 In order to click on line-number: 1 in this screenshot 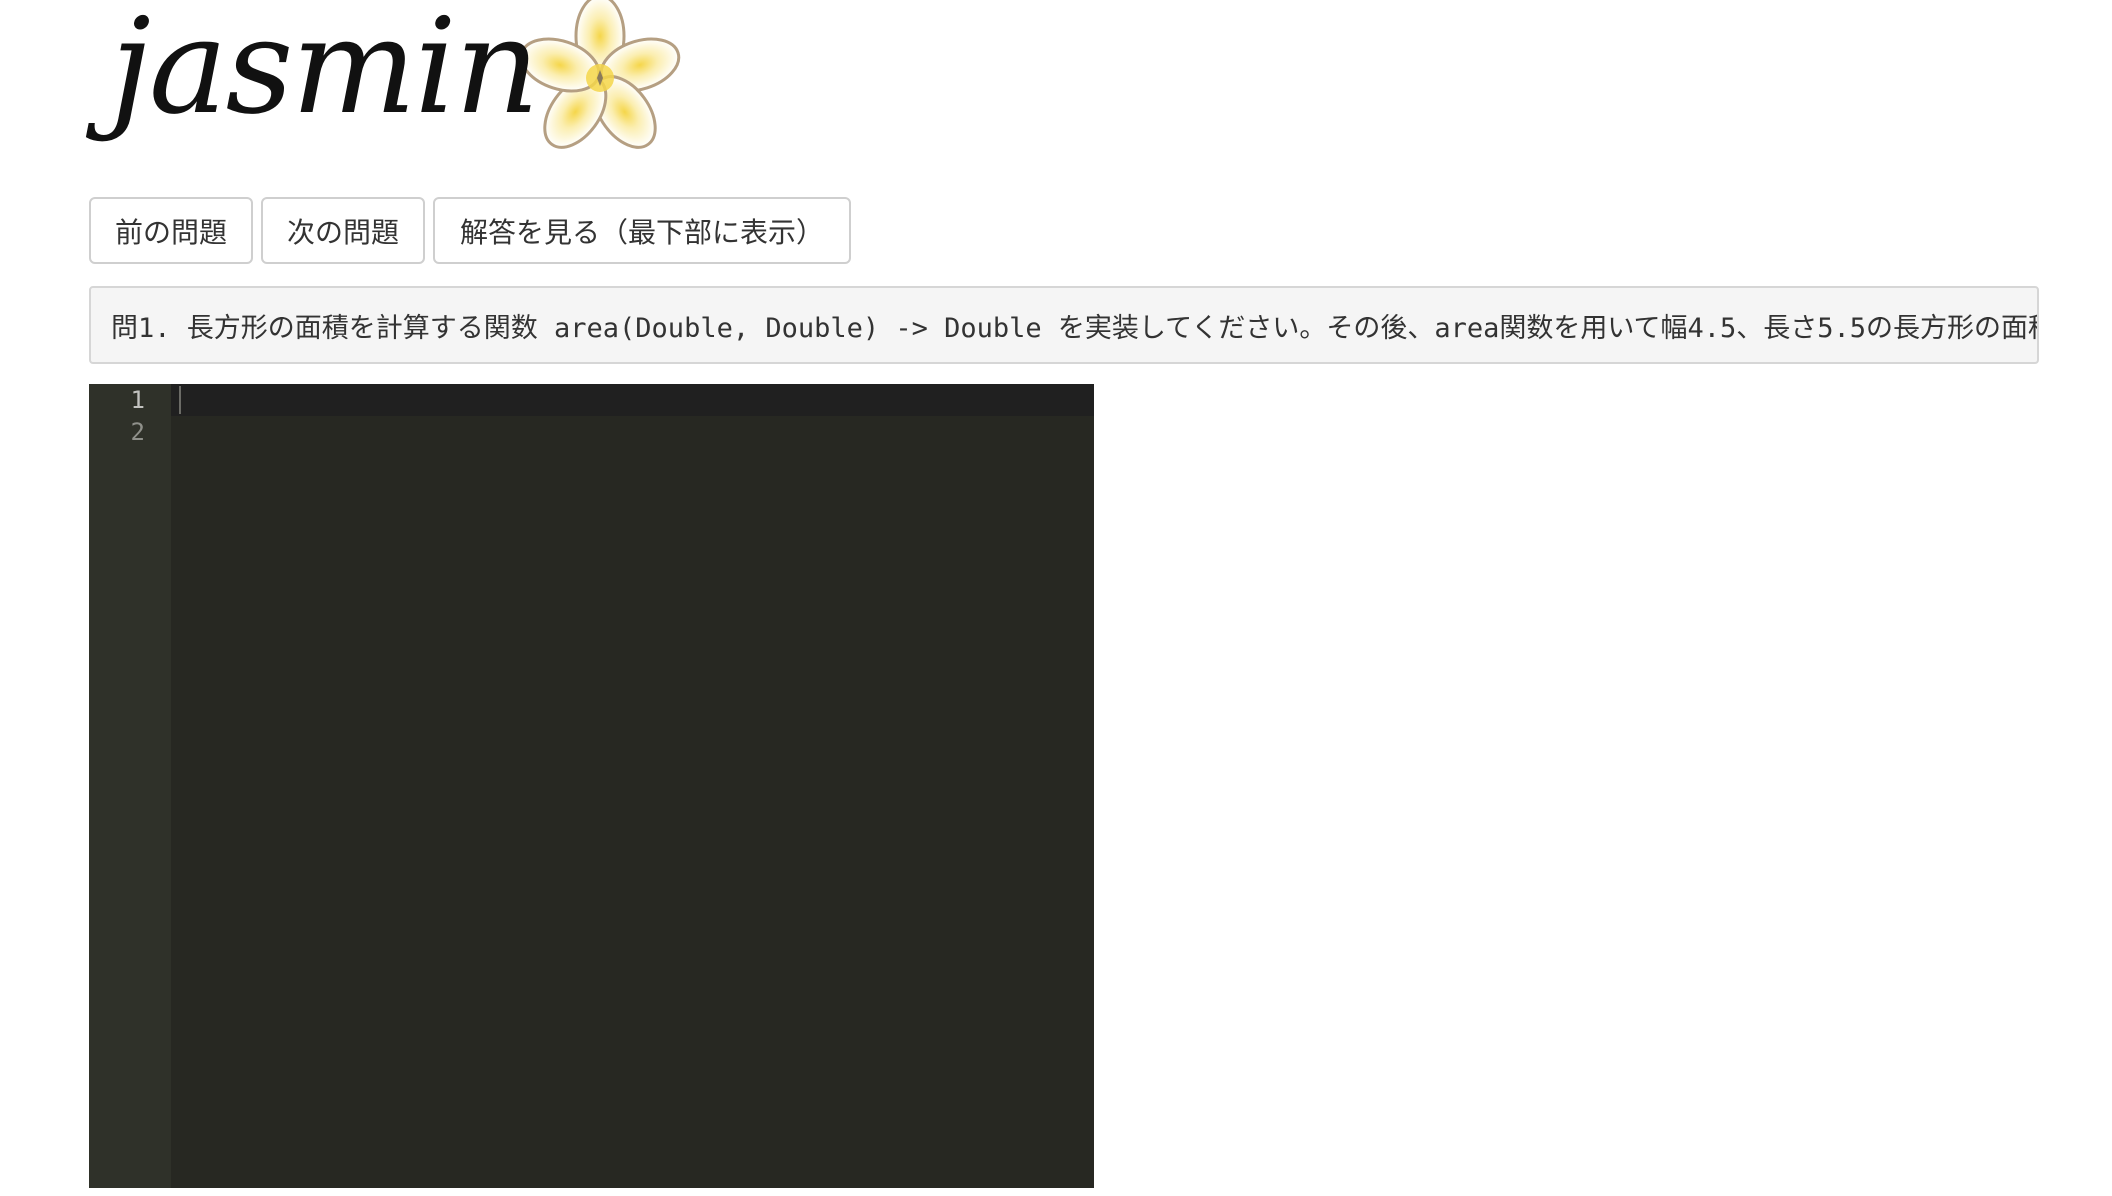, I will do `click(137, 400)`.